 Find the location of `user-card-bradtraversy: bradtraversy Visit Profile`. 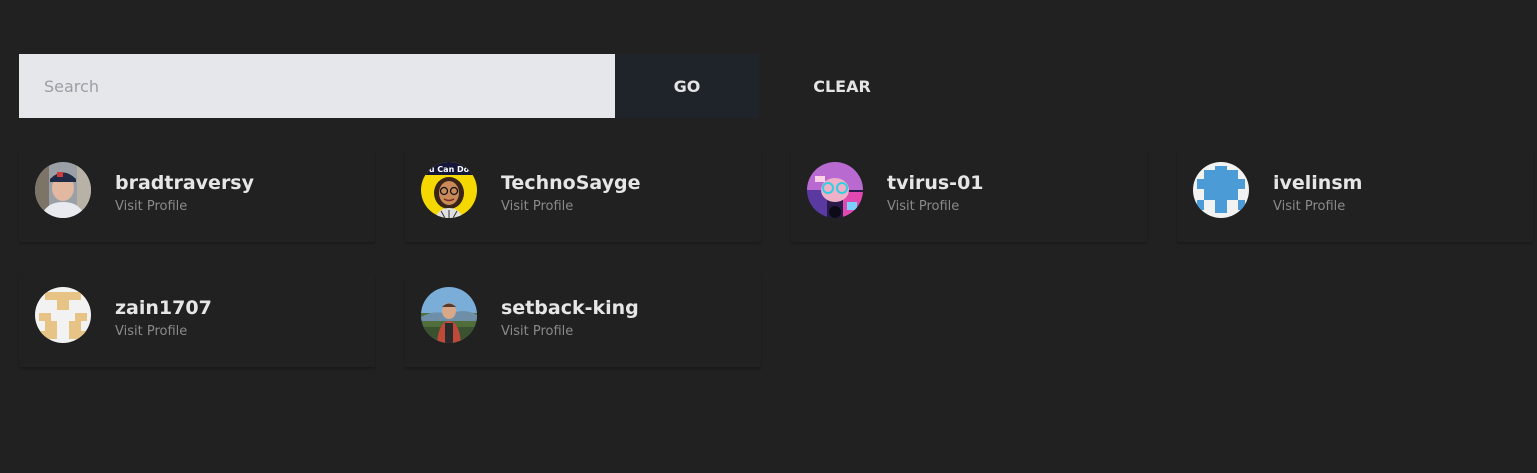

user-card-bradtraversy: bradtraversy Visit Profile is located at coordinates (197, 196).